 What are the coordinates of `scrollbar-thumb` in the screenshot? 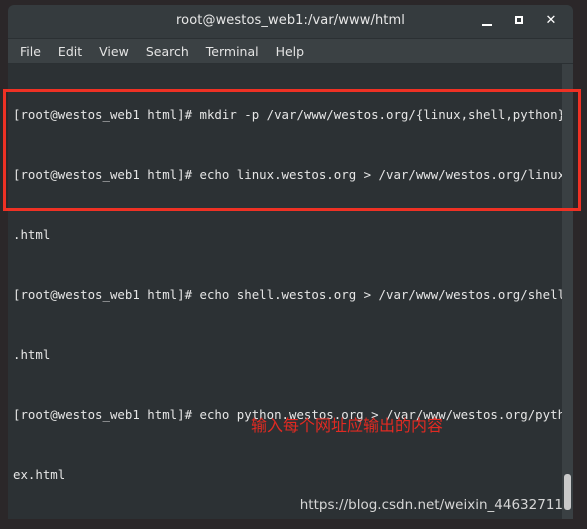 It's located at (567, 492).